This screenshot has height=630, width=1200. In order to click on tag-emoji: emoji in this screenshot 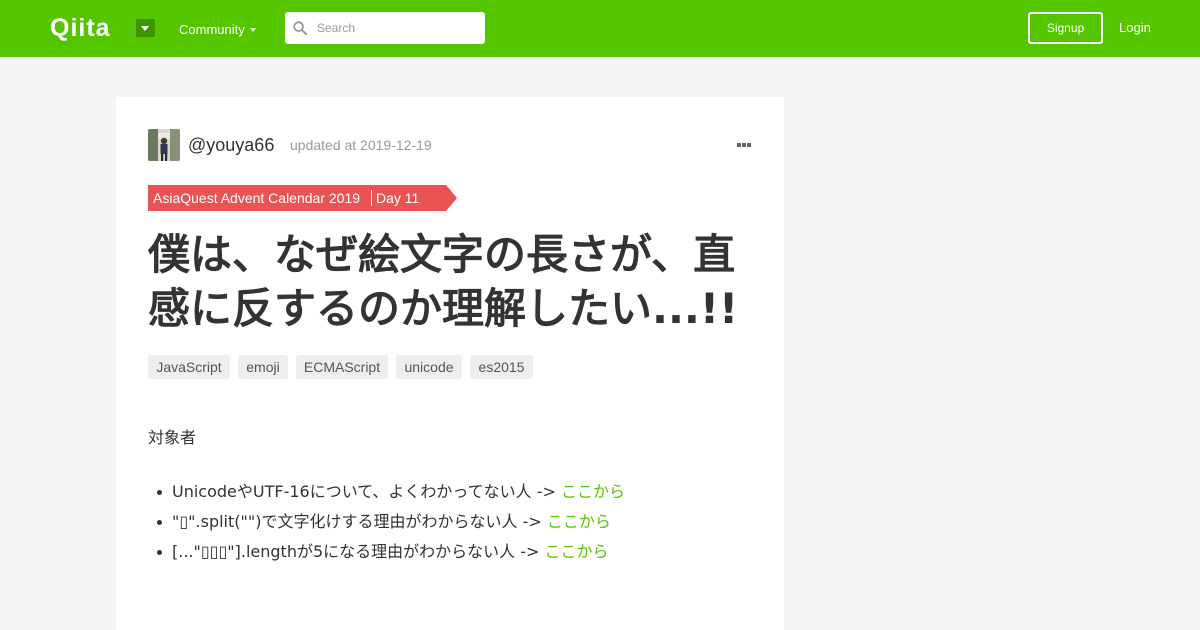, I will do `click(263, 367)`.